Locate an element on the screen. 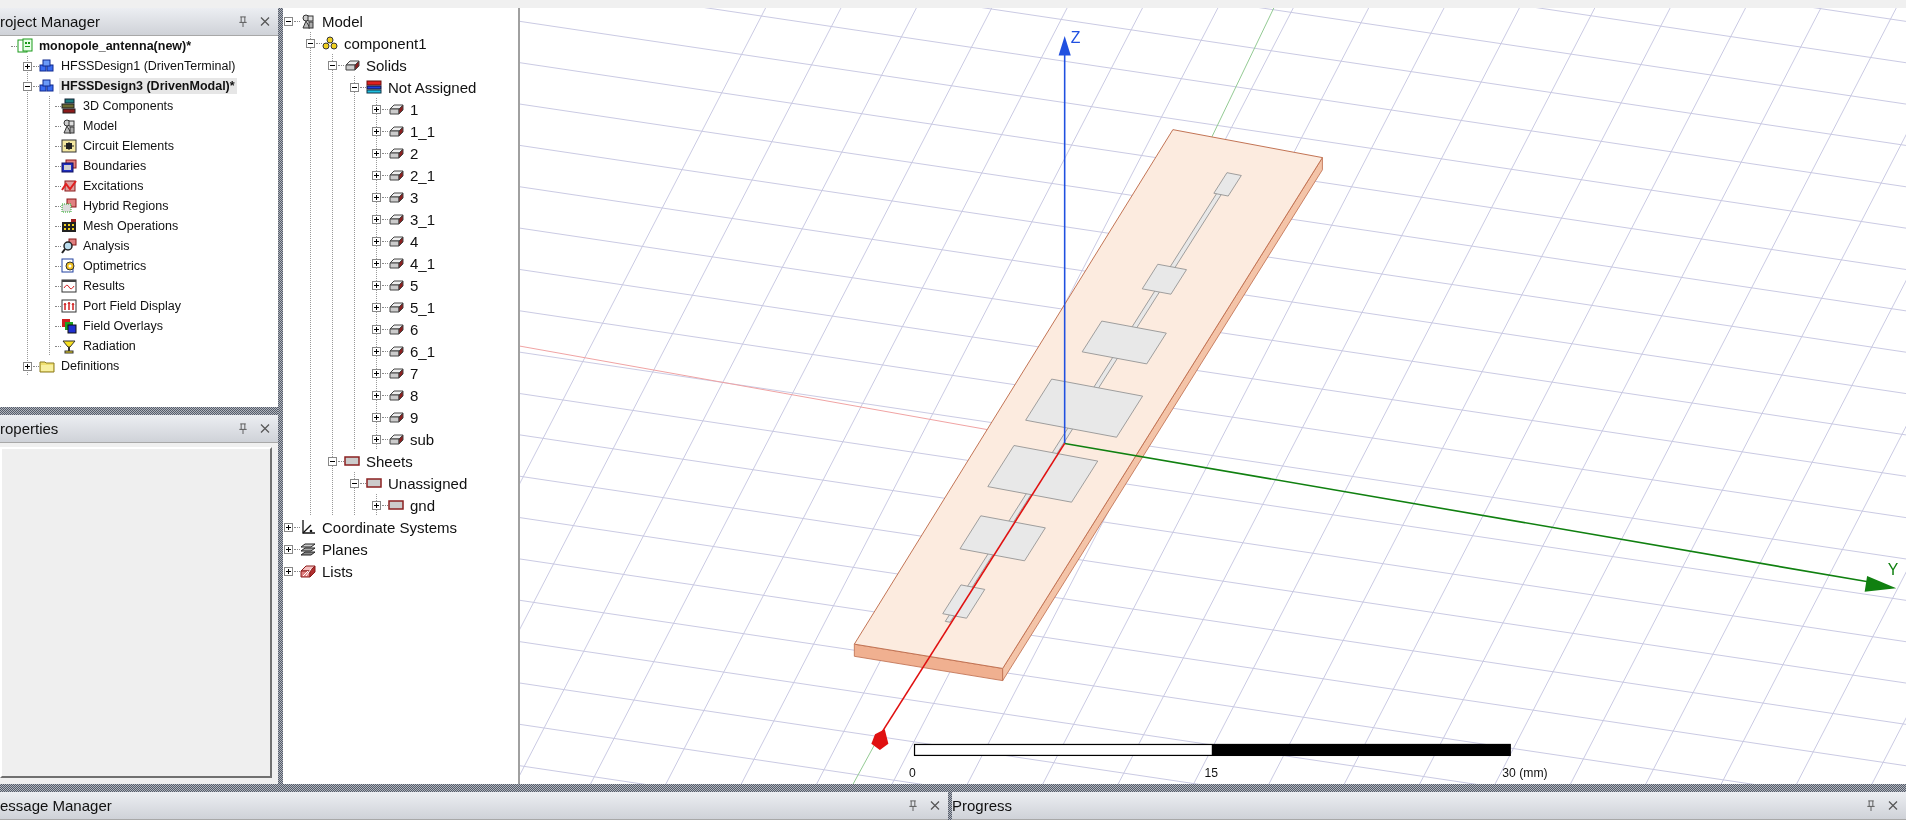  tree-item: 8 is located at coordinates (414, 395).